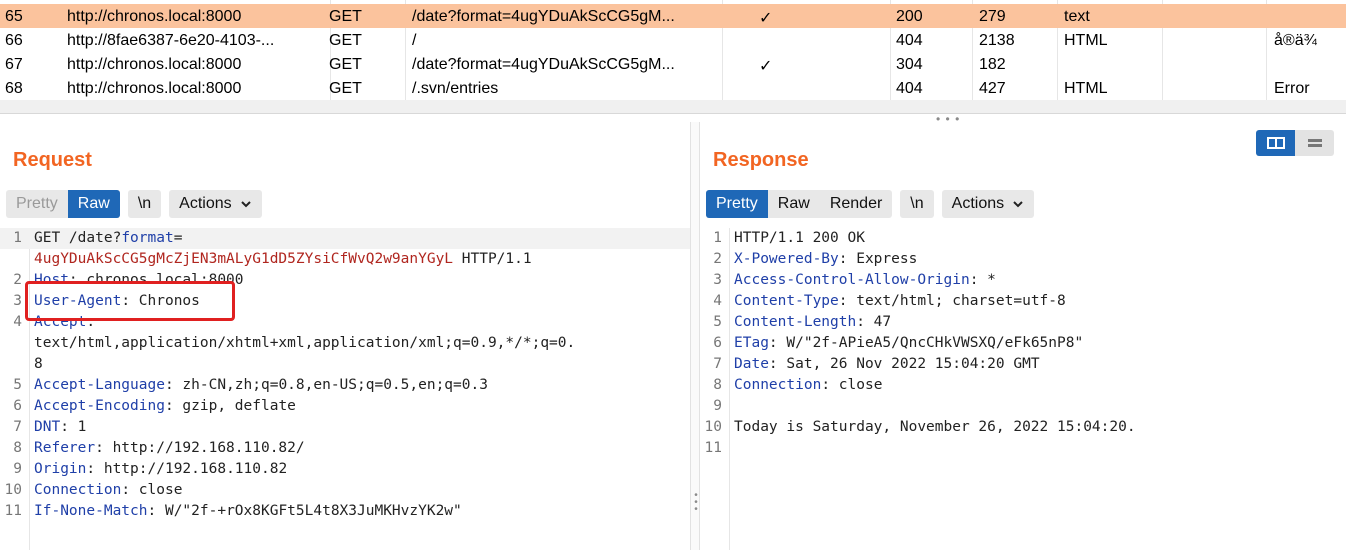  Describe the element at coordinates (14, 16) in the screenshot. I see `cell-num: 65` at that location.